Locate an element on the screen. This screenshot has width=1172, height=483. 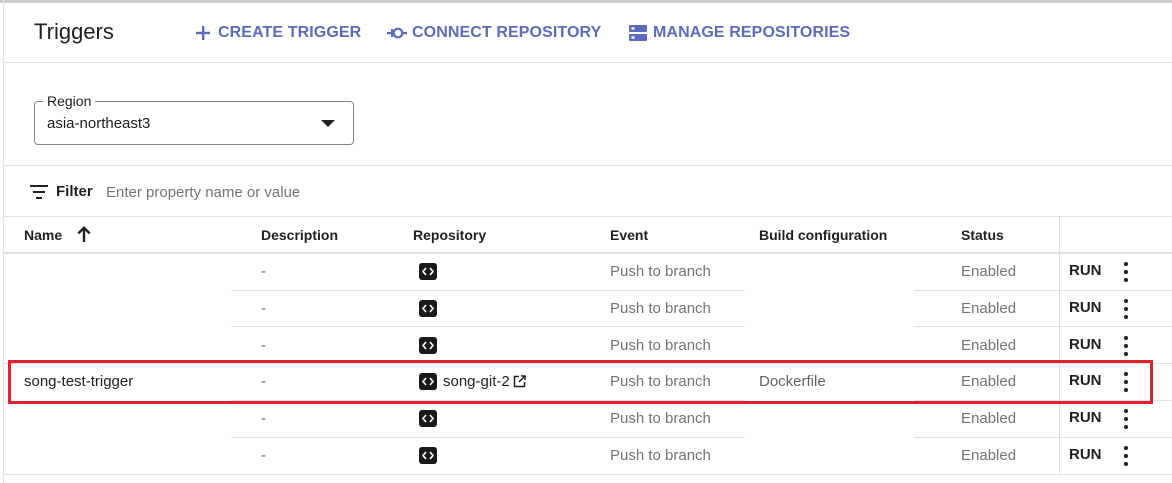
column-header-description: Description is located at coordinates (300, 235).